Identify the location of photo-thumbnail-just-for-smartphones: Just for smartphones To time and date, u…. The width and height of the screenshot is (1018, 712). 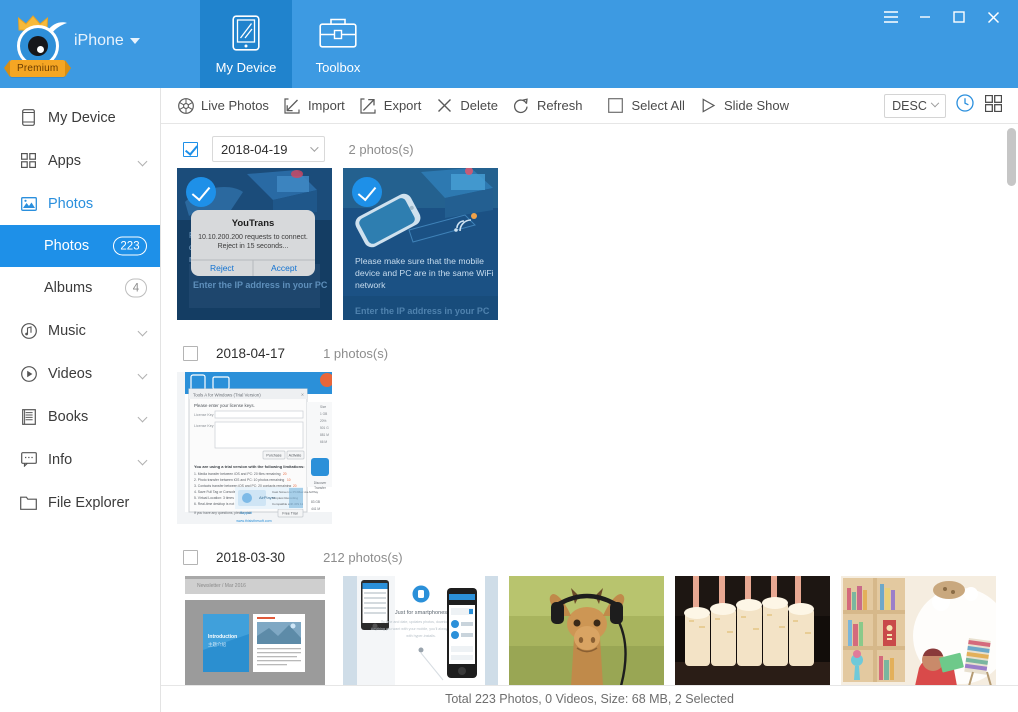
(420, 630).